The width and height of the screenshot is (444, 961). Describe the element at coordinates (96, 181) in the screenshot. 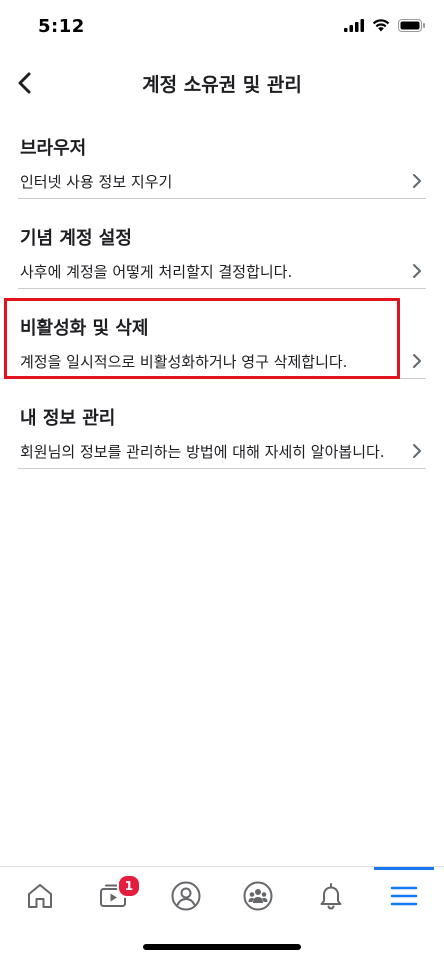

I see `row-label: 인터넷 사용 정보 지우기` at that location.